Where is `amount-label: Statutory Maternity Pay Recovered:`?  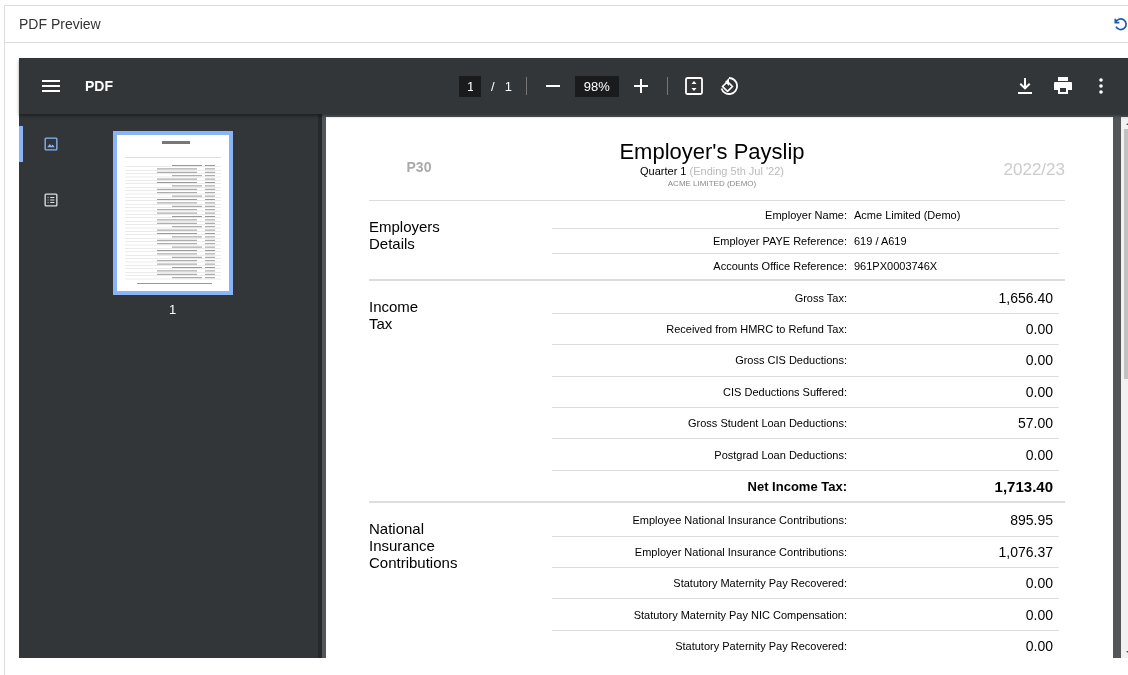
amount-label: Statutory Maternity Pay Recovered: is located at coordinates (759, 583).